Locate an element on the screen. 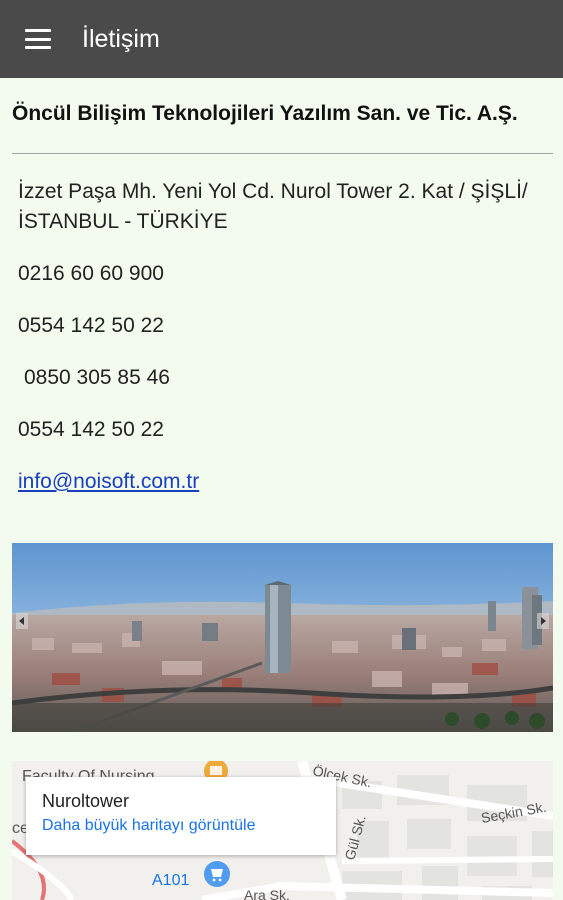 The width and height of the screenshot is (563, 900). hamburger-menu-icon is located at coordinates (39, 39).